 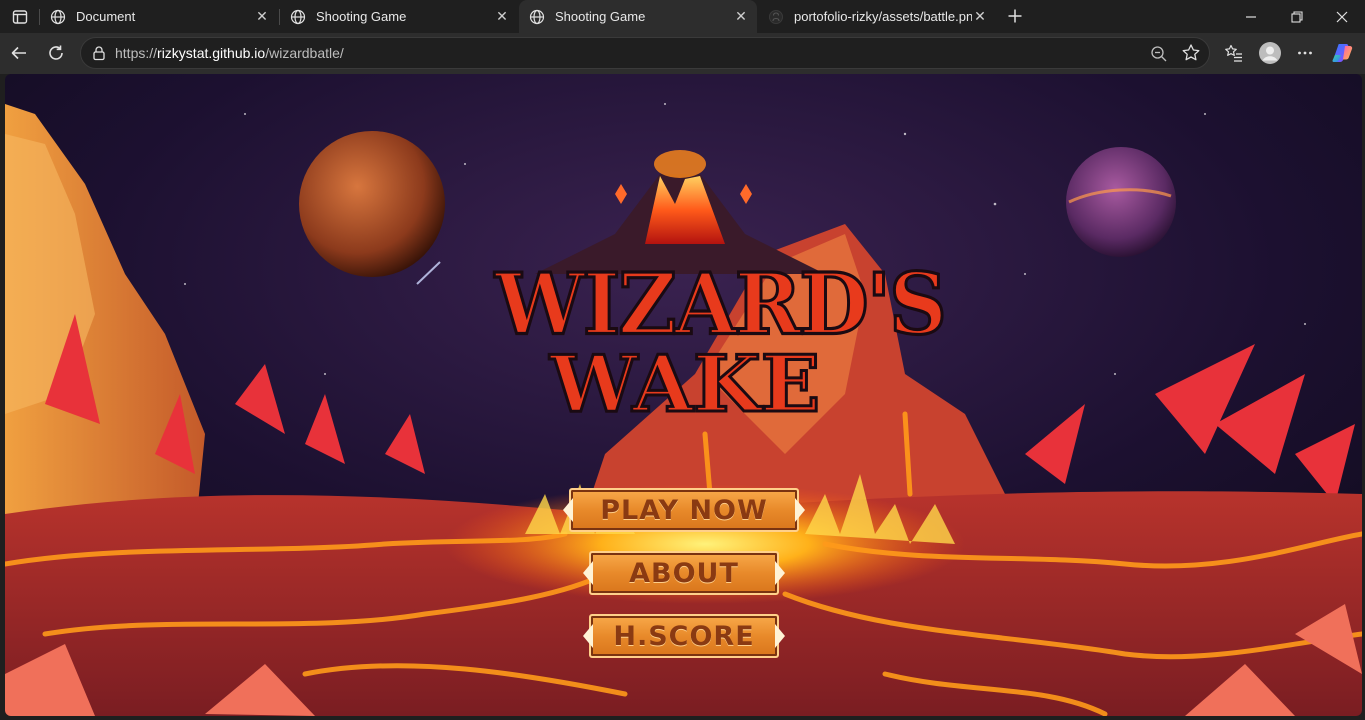 I want to click on avatar-icon, so click(x=1270, y=53).